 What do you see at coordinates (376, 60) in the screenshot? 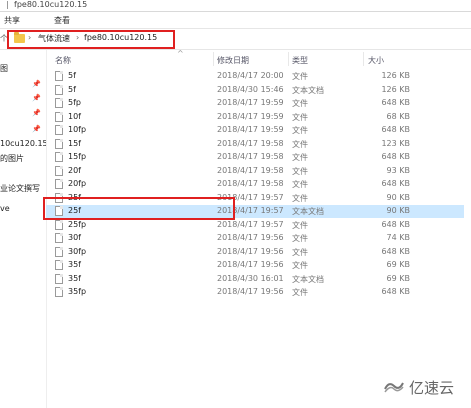
I see `column-size: 大小` at bounding box center [376, 60].